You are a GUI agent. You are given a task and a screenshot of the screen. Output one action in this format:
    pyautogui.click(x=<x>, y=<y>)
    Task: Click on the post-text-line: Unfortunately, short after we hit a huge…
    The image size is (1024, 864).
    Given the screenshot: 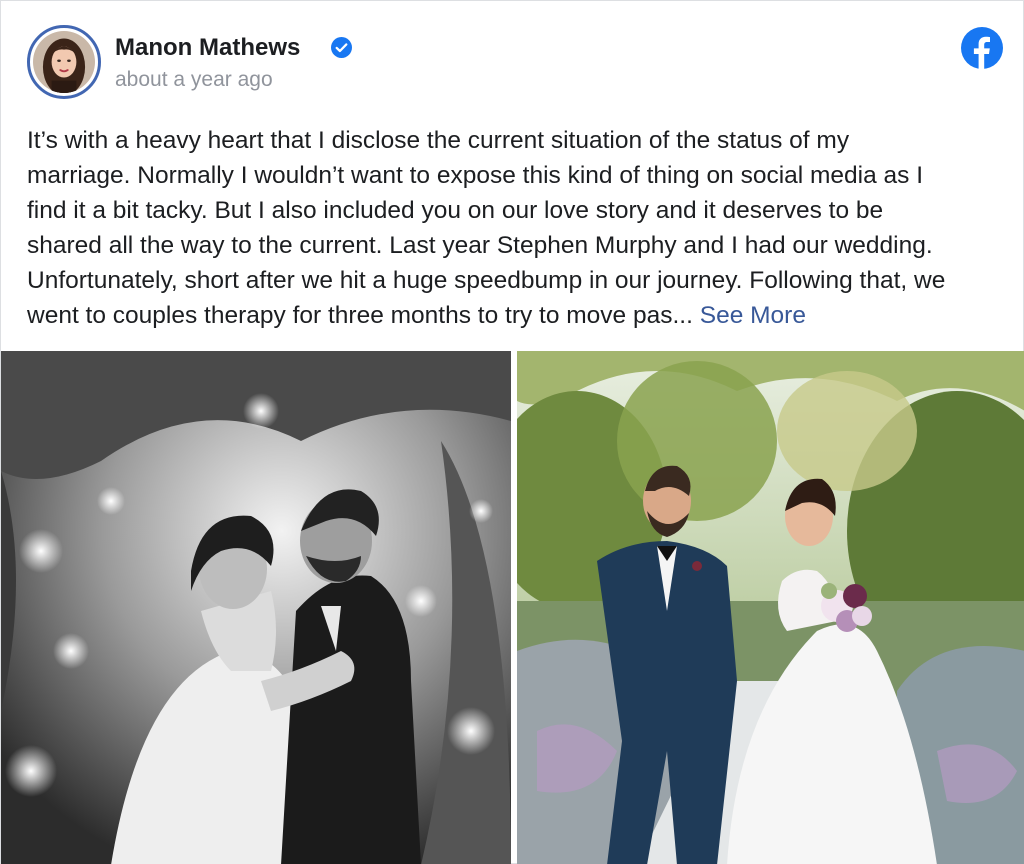 What is the action you would take?
    pyautogui.click(x=486, y=280)
    